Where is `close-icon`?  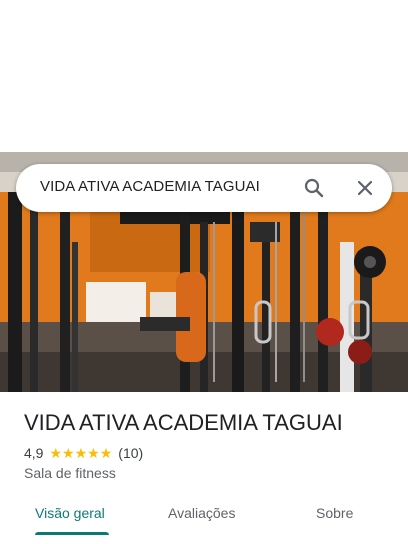 close-icon is located at coordinates (365, 188).